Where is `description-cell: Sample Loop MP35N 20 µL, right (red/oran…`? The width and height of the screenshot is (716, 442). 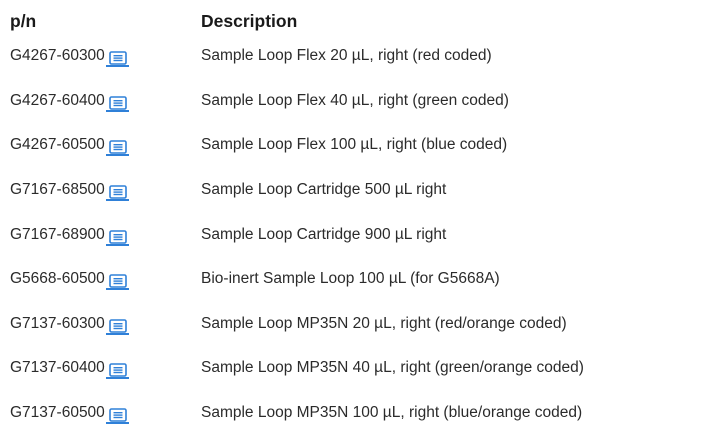 description-cell: Sample Loop MP35N 20 µL, right (red/oran… is located at coordinates (384, 323).